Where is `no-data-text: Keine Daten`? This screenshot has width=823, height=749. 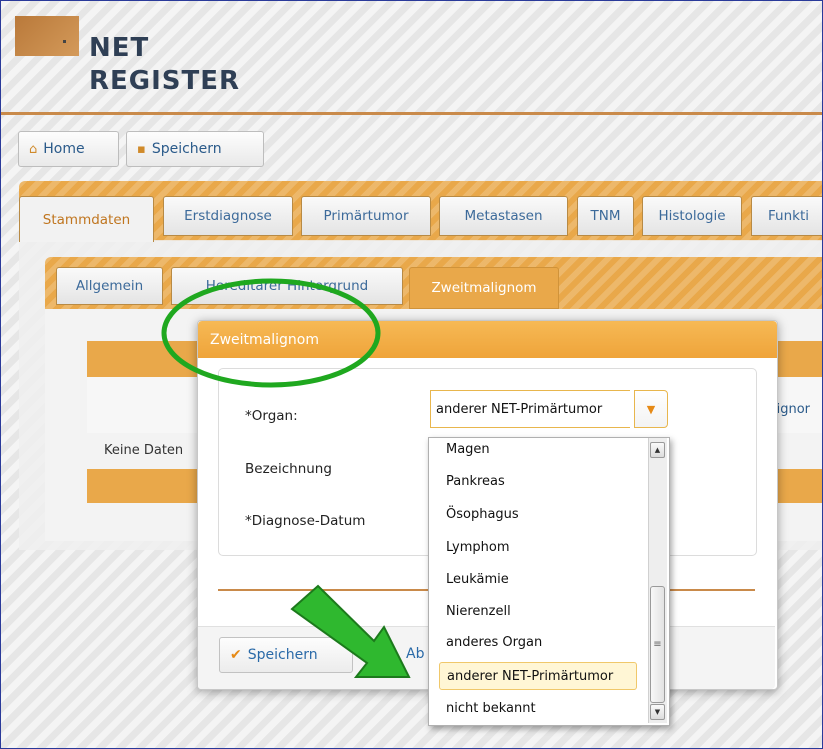 no-data-text: Keine Daten is located at coordinates (144, 450).